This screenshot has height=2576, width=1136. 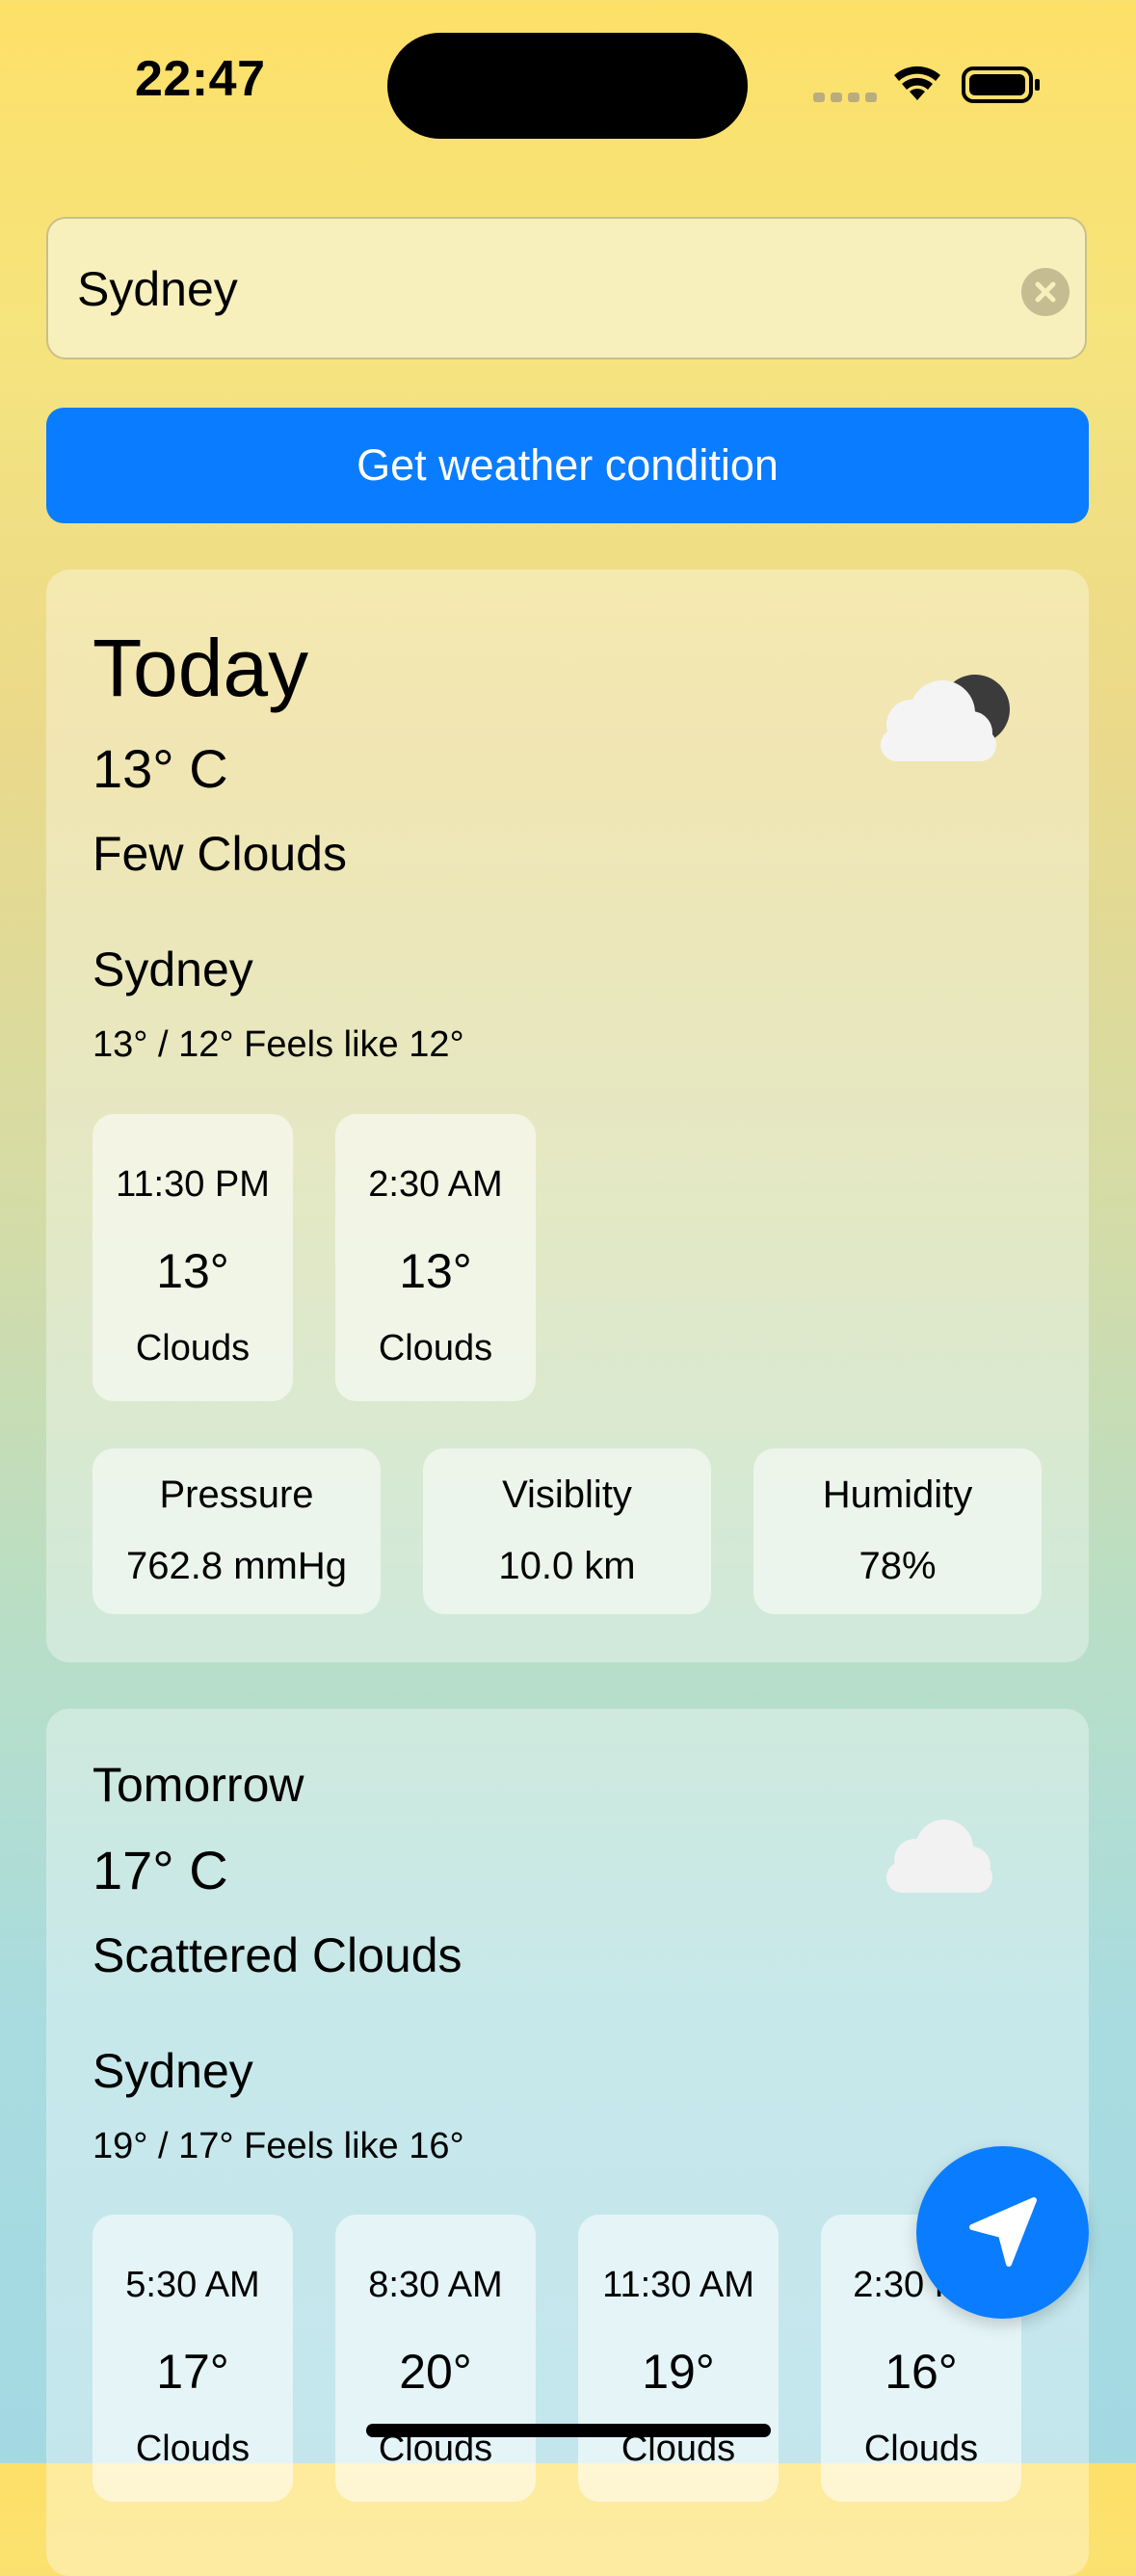 What do you see at coordinates (278, 1044) in the screenshot?
I see `today-range: 13° / 12° Feels like 12°` at bounding box center [278, 1044].